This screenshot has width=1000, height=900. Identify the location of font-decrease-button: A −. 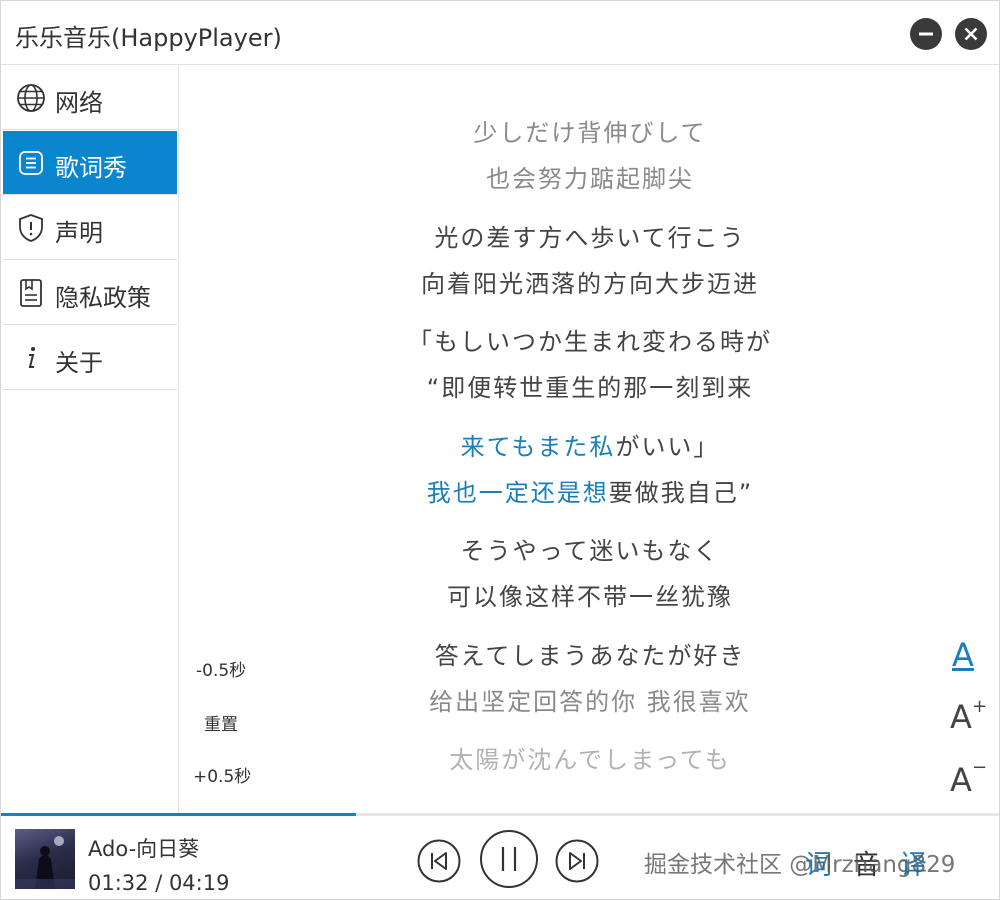
(970, 779).